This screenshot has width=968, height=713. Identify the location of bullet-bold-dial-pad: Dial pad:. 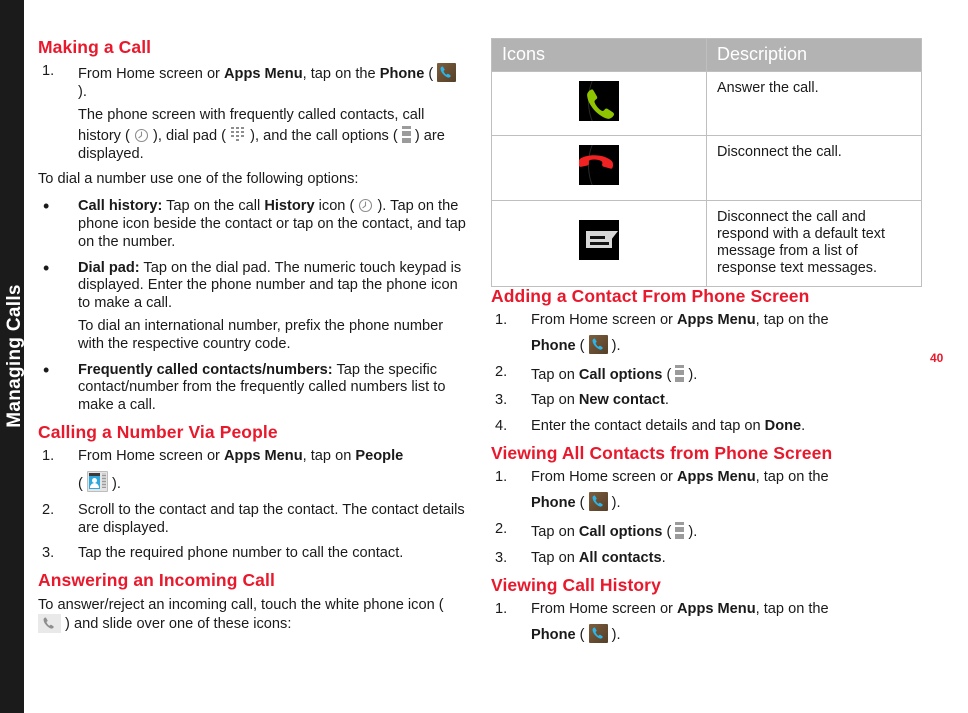
(109, 267).